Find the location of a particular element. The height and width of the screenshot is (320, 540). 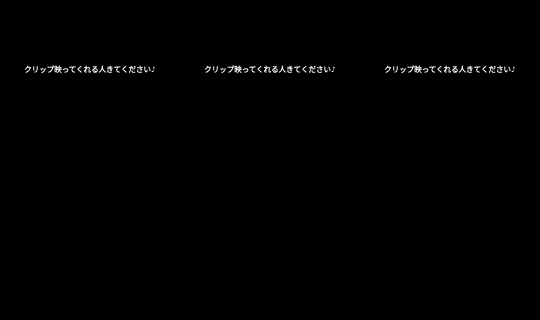

caption-text-center: クリップ映ってくれる人きてください♪ is located at coordinates (270, 69).